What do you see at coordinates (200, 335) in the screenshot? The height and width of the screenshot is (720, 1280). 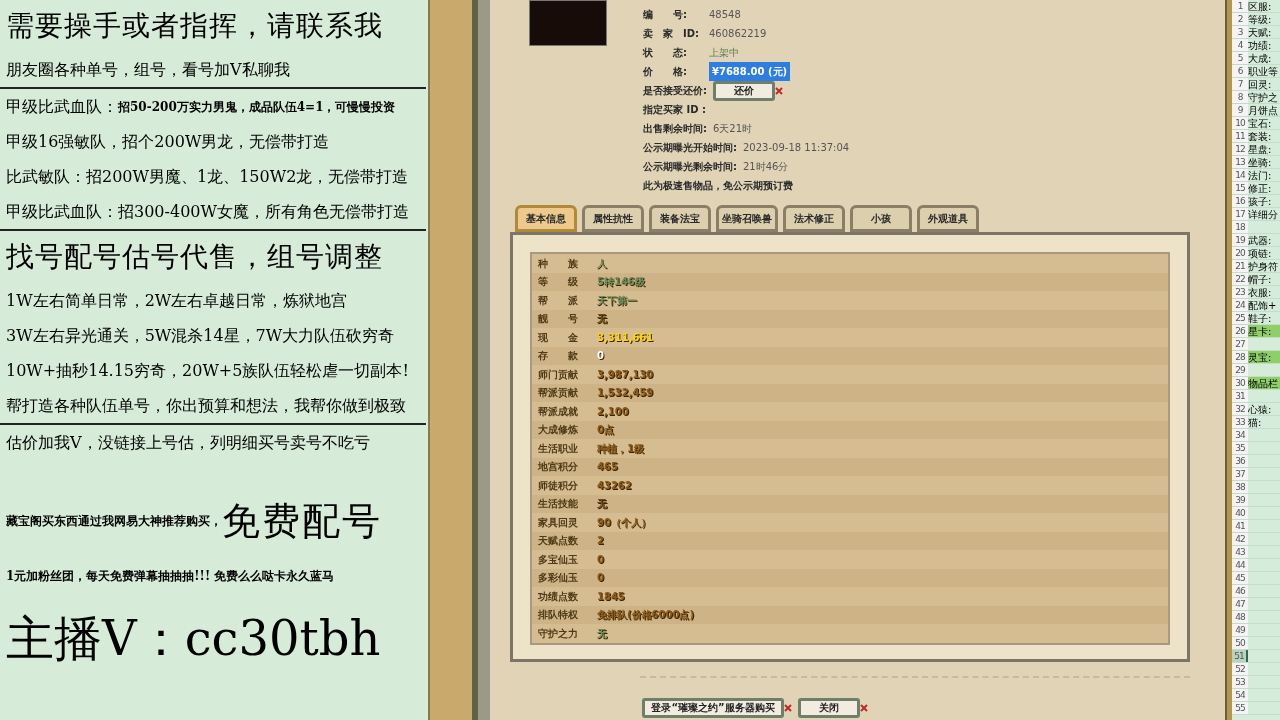 I see `promo-text: 3W左右异光通关，5W混杀14星，7W大力队伍砍穷奇` at bounding box center [200, 335].